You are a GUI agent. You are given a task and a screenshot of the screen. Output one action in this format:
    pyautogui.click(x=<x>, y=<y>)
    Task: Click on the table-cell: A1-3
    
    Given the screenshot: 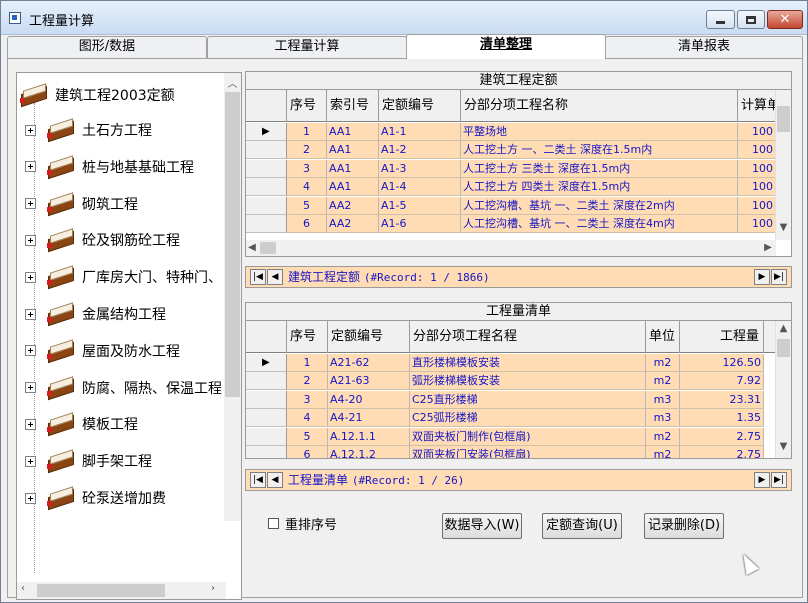 What is the action you would take?
    pyautogui.click(x=420, y=168)
    